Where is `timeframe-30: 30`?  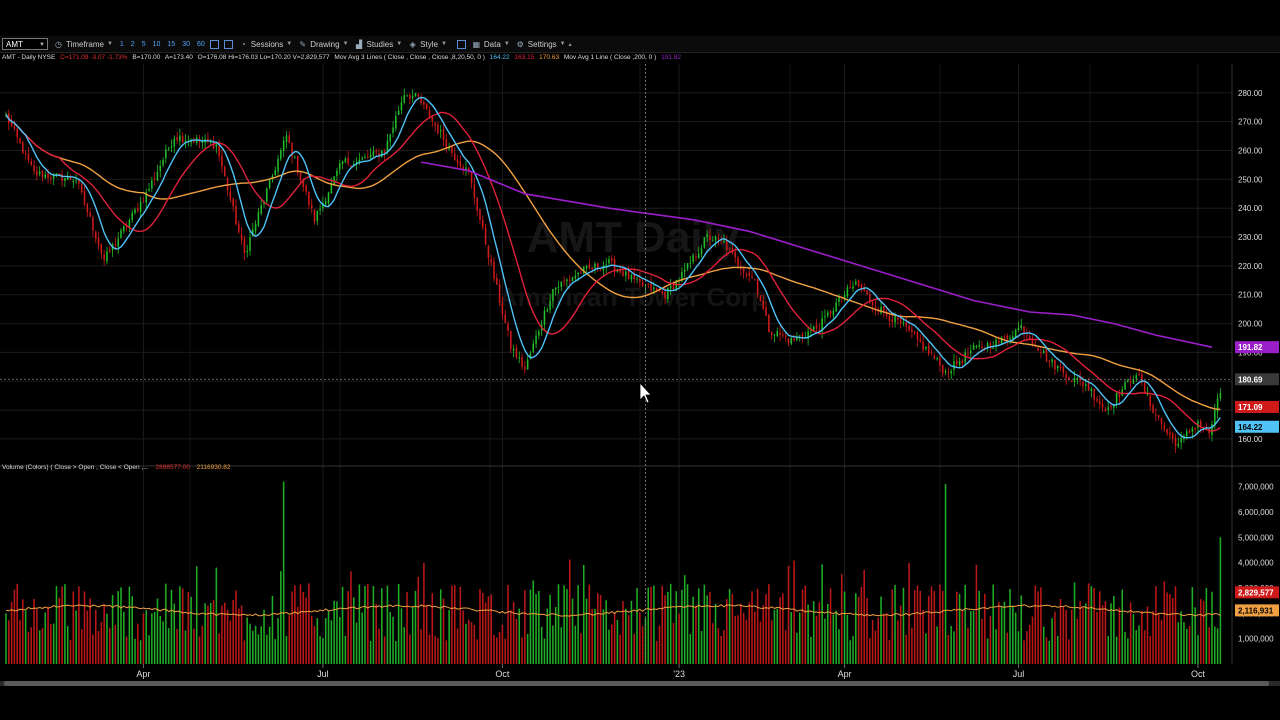 timeframe-30: 30 is located at coordinates (186, 44).